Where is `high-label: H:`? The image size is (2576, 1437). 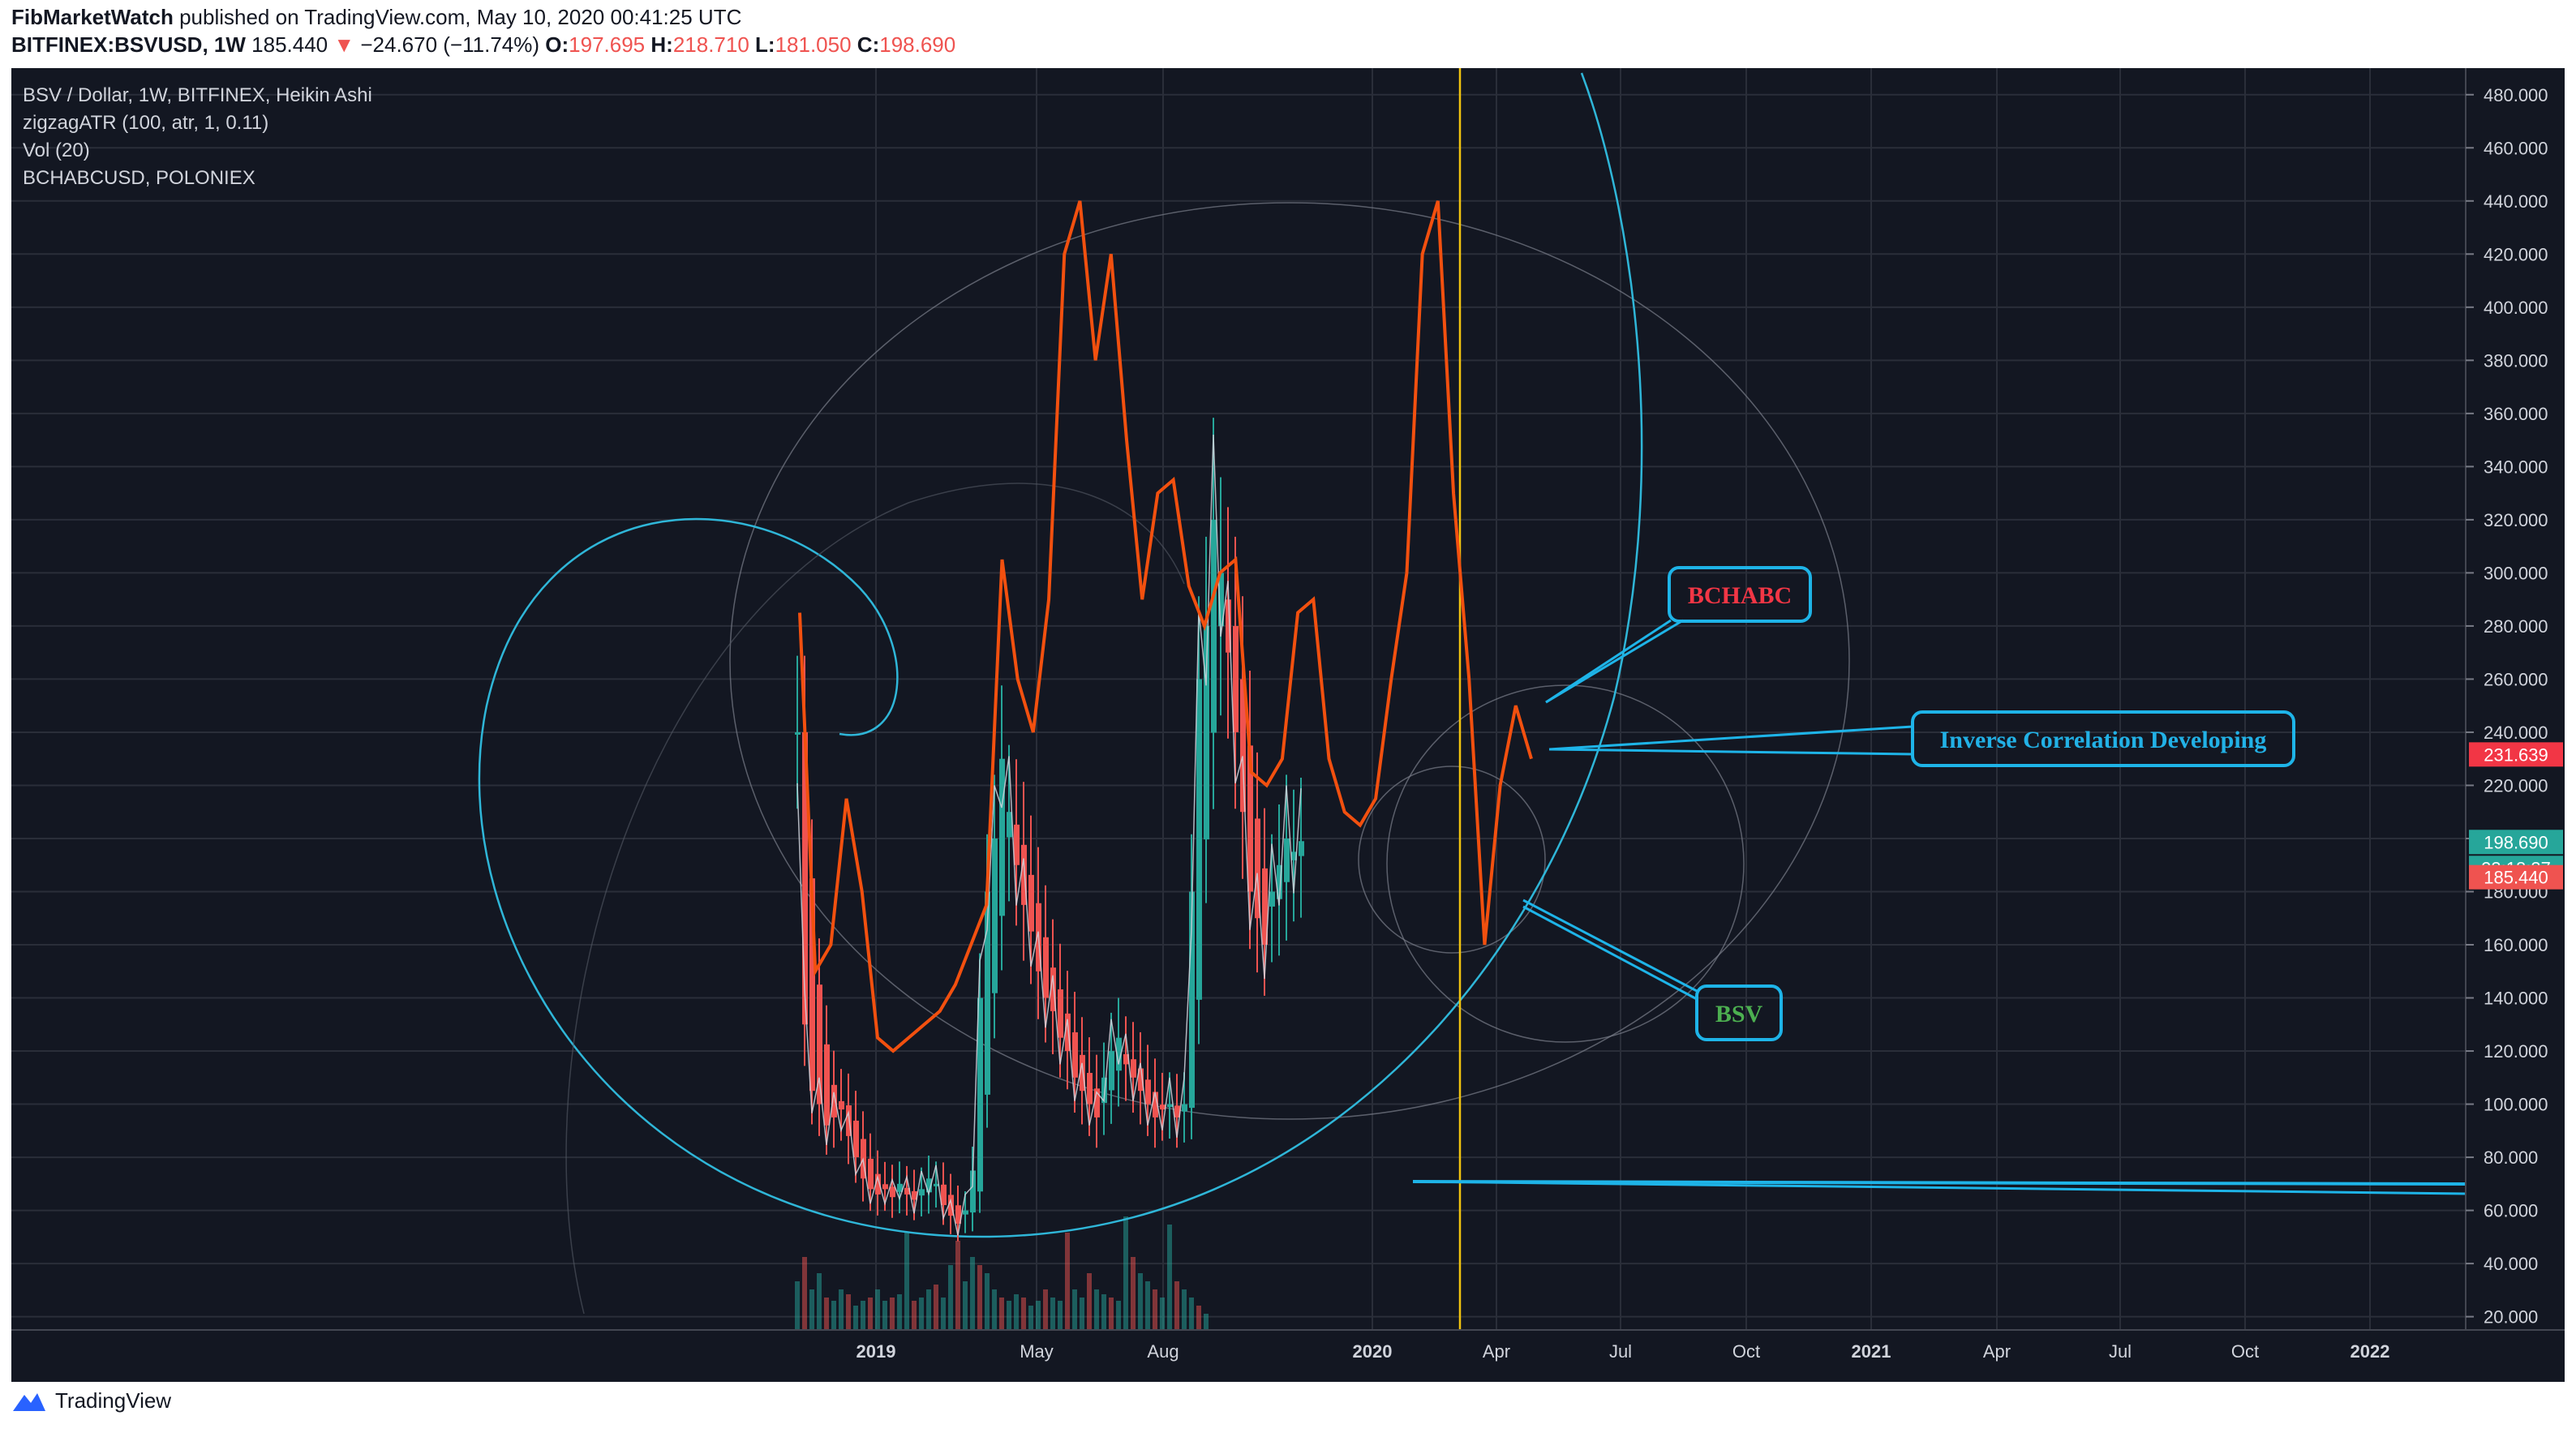
high-label: H: is located at coordinates (661, 44).